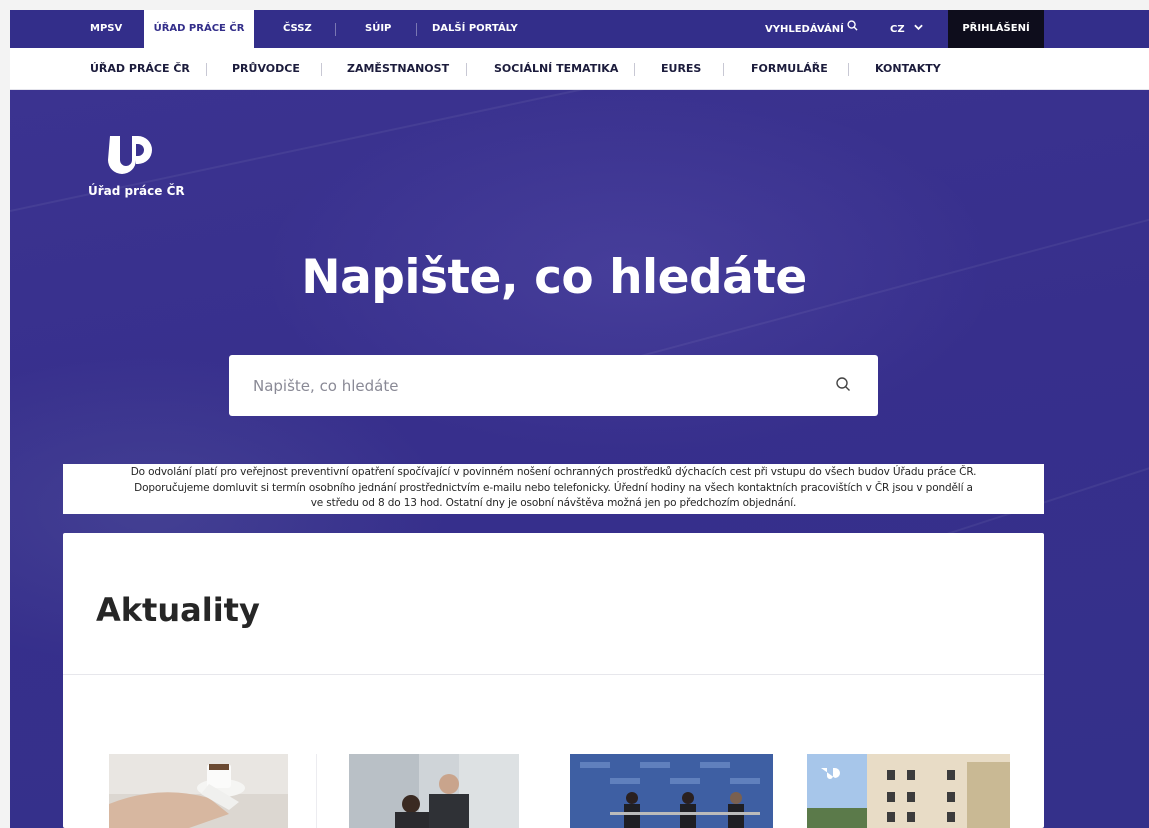  Describe the element at coordinates (378, 29) in the screenshot. I see `portal-link-suip: SÚIP` at that location.